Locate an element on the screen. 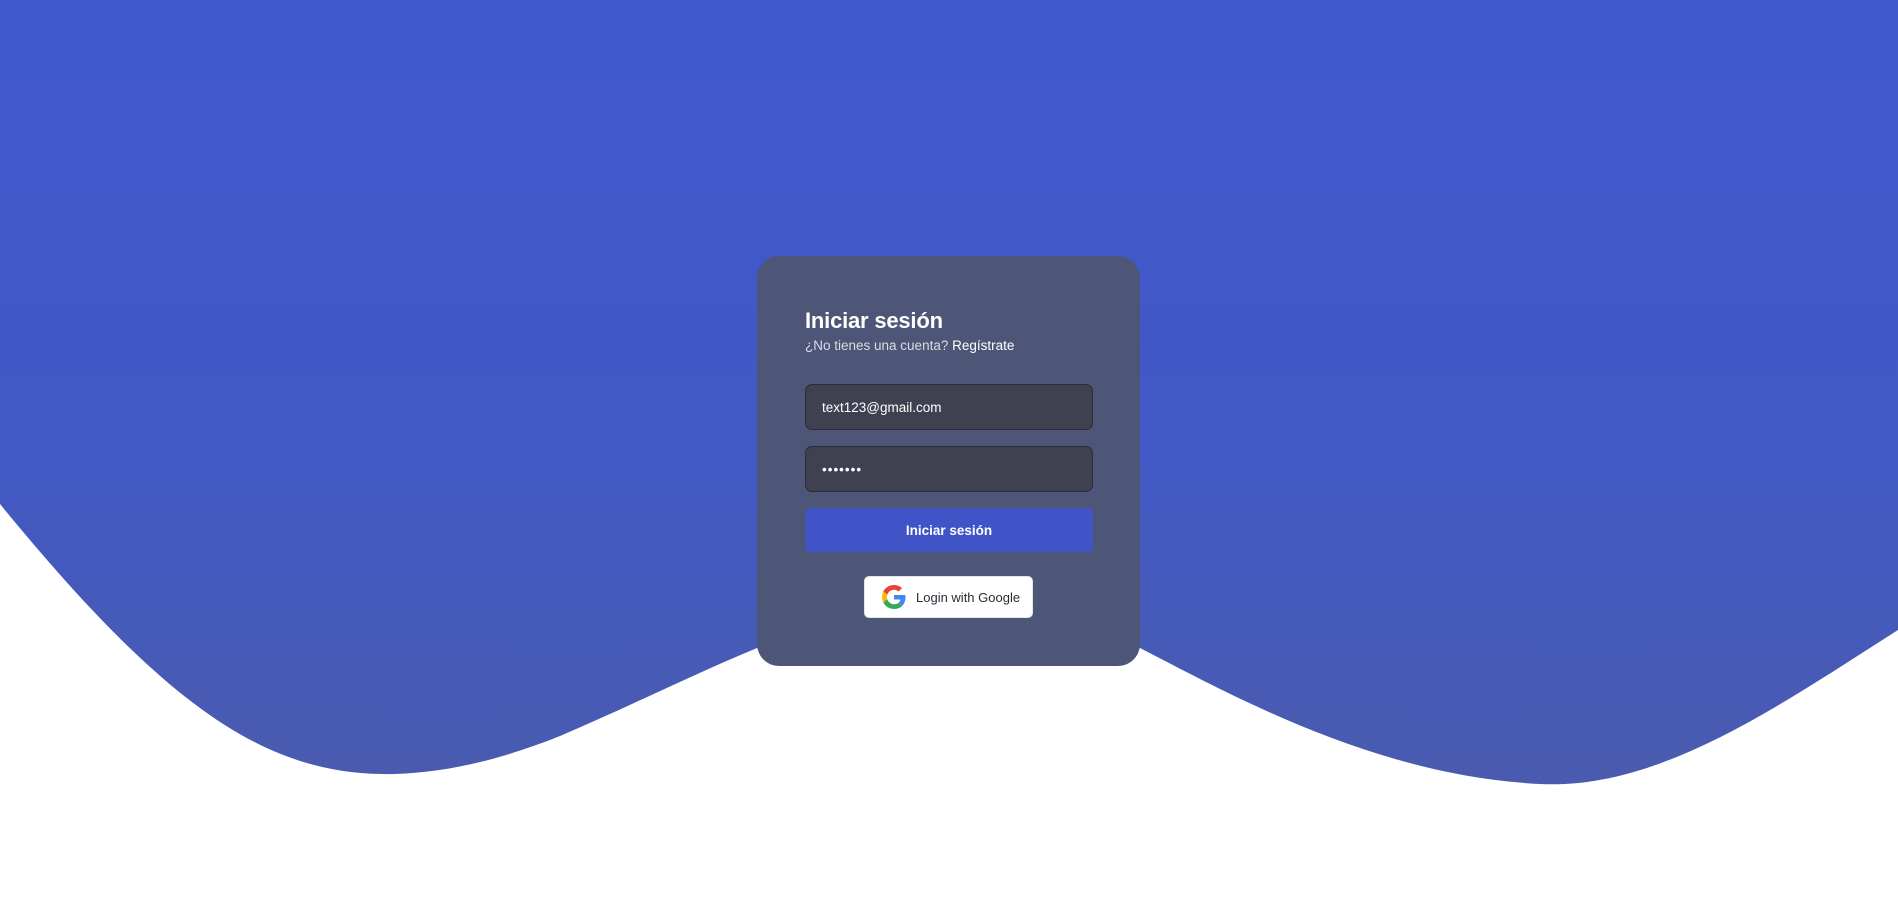 This screenshot has height=924, width=1898. signup-prompt-text: ¿No tienes una cuenta? is located at coordinates (877, 345).